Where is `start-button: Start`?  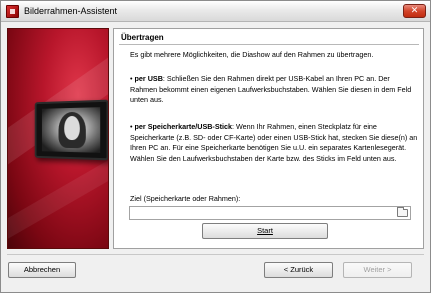
start-button: Start is located at coordinates (265, 231).